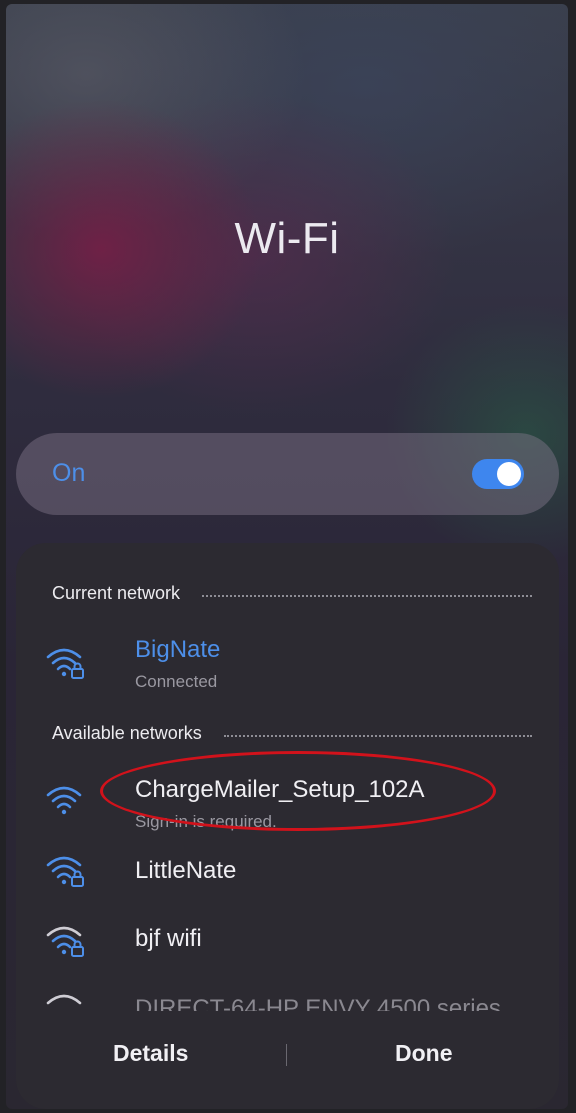 This screenshot has height=1113, width=576. I want to click on switch-knob, so click(509, 474).